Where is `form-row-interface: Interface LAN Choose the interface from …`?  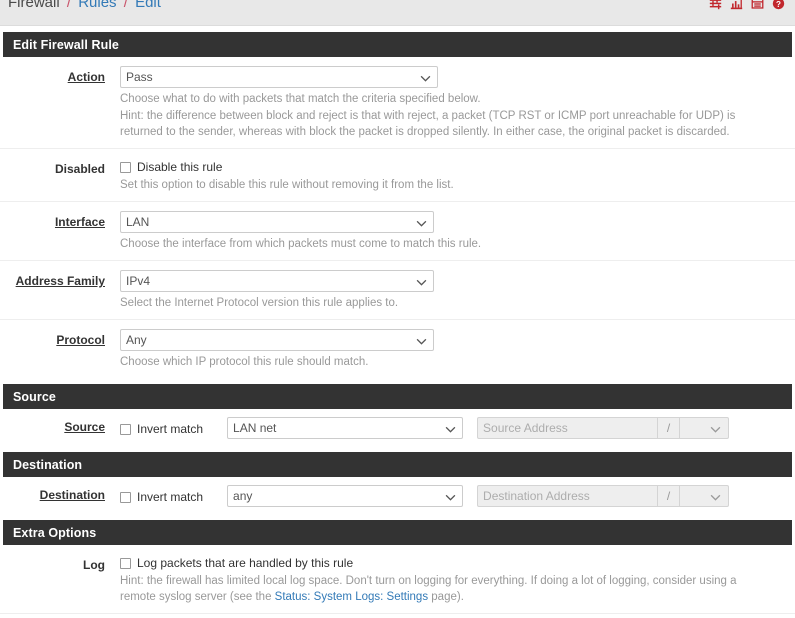
form-row-interface: Interface LAN Choose the interface from … is located at coordinates (397, 231).